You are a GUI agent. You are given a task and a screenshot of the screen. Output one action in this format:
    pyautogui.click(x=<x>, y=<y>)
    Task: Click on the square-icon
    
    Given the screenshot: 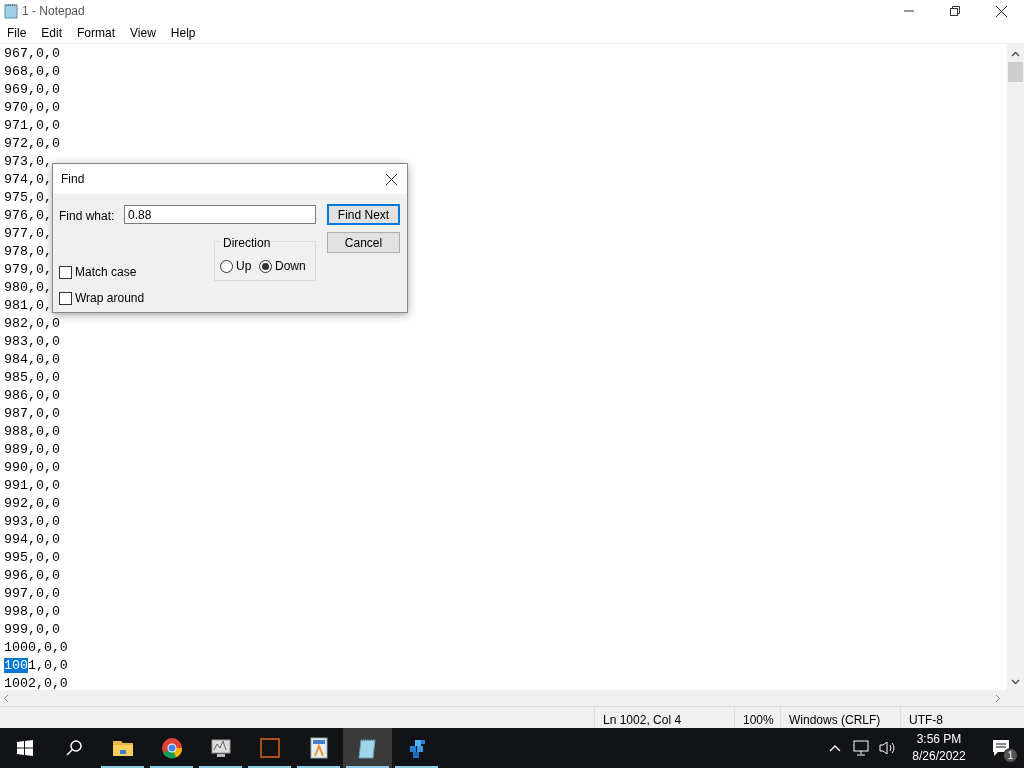 What is the action you would take?
    pyautogui.click(x=269, y=748)
    